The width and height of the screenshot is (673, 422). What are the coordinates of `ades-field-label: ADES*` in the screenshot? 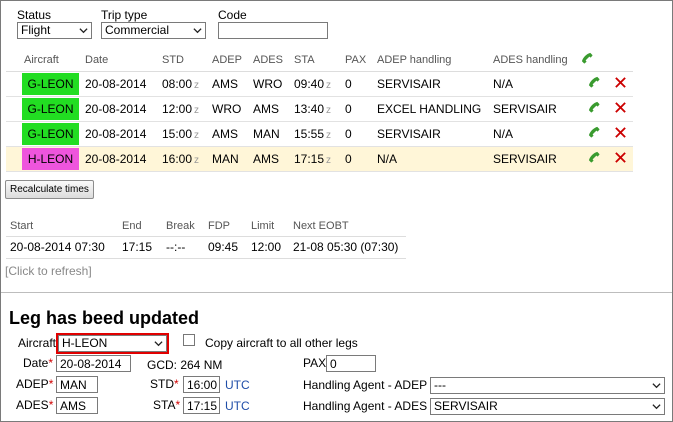 It's located at (34, 405).